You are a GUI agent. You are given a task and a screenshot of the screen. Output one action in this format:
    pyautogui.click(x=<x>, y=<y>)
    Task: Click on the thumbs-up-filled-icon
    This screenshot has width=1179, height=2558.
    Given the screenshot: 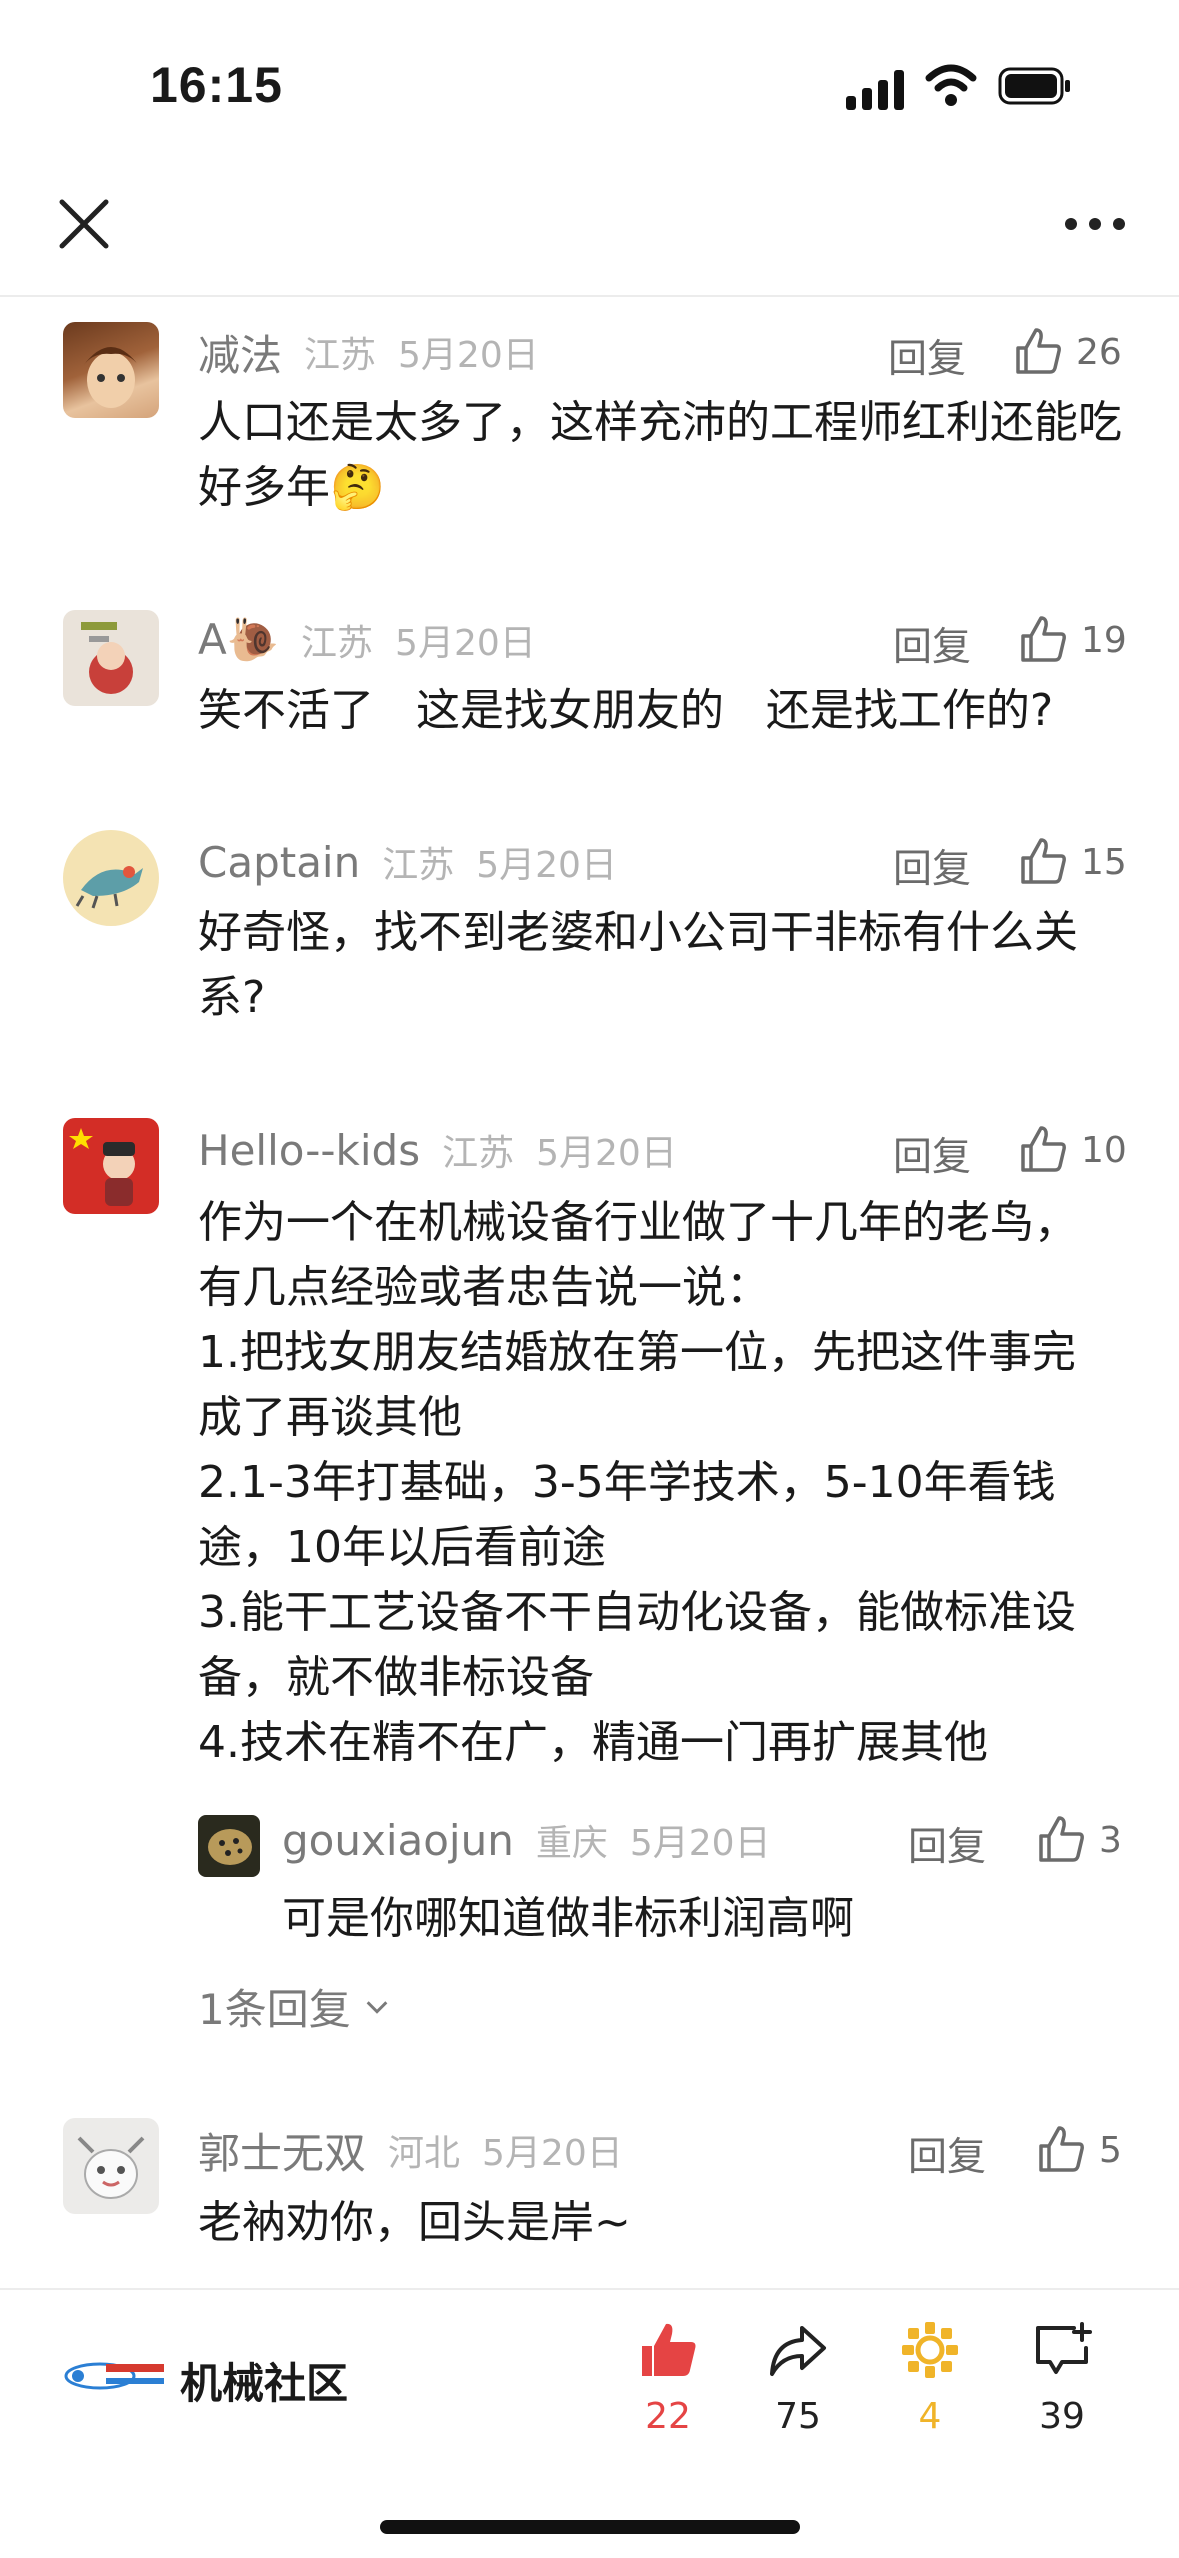 What is the action you would take?
    pyautogui.click(x=669, y=2349)
    